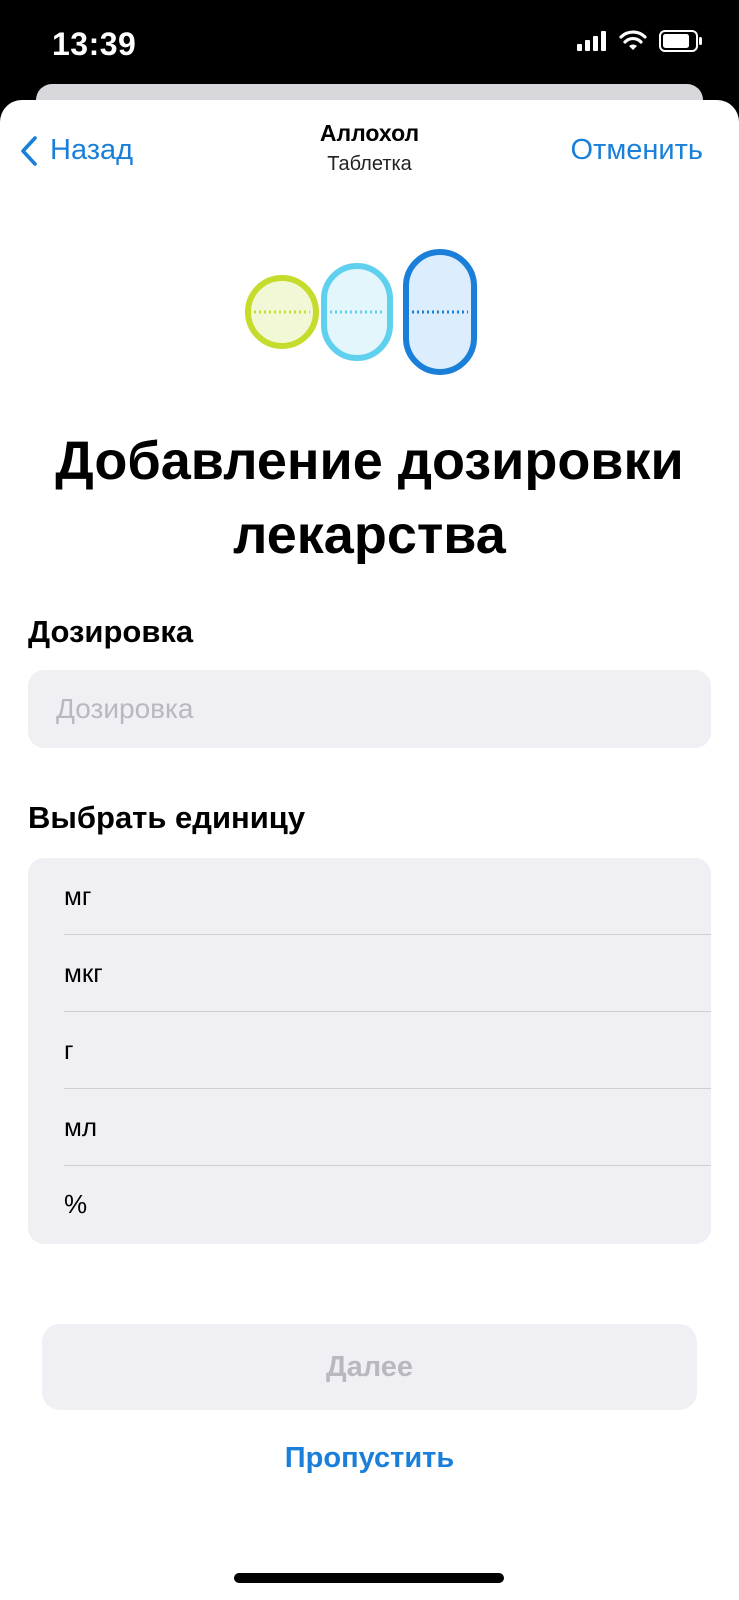  What do you see at coordinates (633, 40) in the screenshot?
I see `wifi-icon` at bounding box center [633, 40].